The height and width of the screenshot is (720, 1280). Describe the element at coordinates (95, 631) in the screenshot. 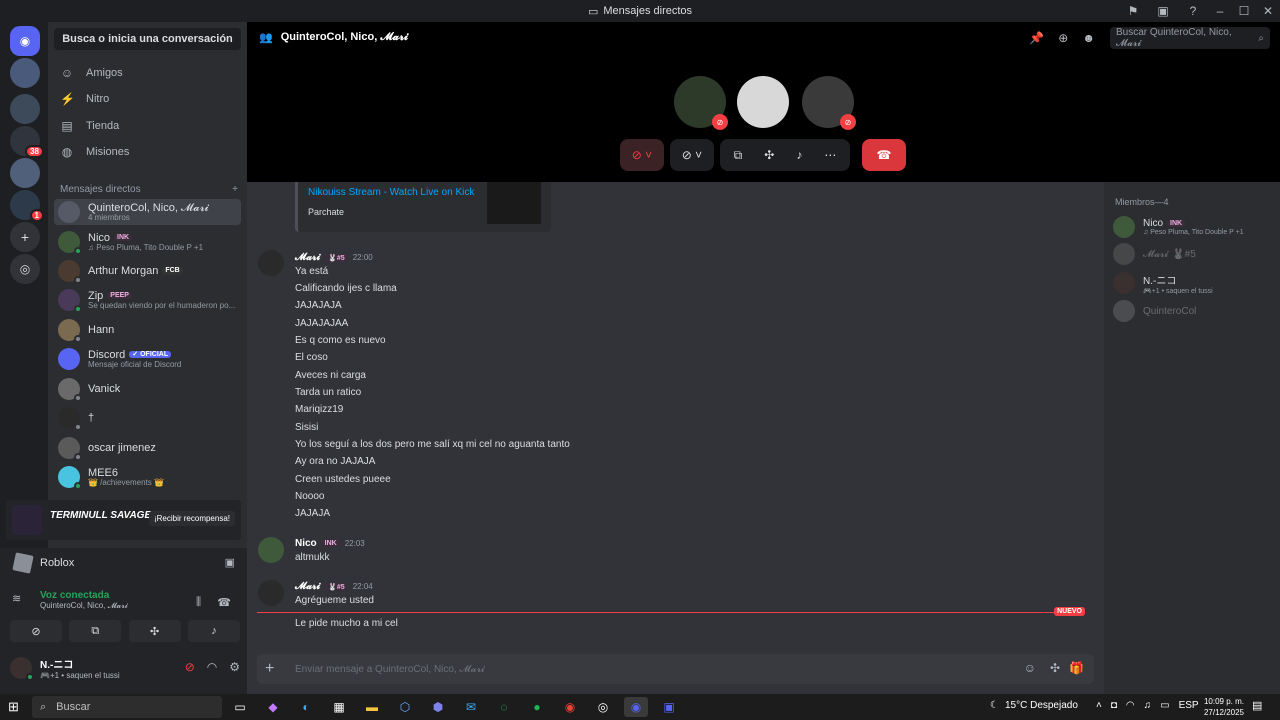

I see `screen-share-button: ⧉` at that location.